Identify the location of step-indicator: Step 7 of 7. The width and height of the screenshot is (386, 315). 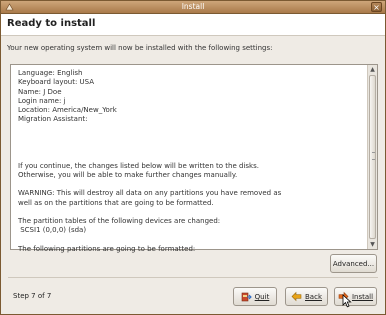
(32, 296).